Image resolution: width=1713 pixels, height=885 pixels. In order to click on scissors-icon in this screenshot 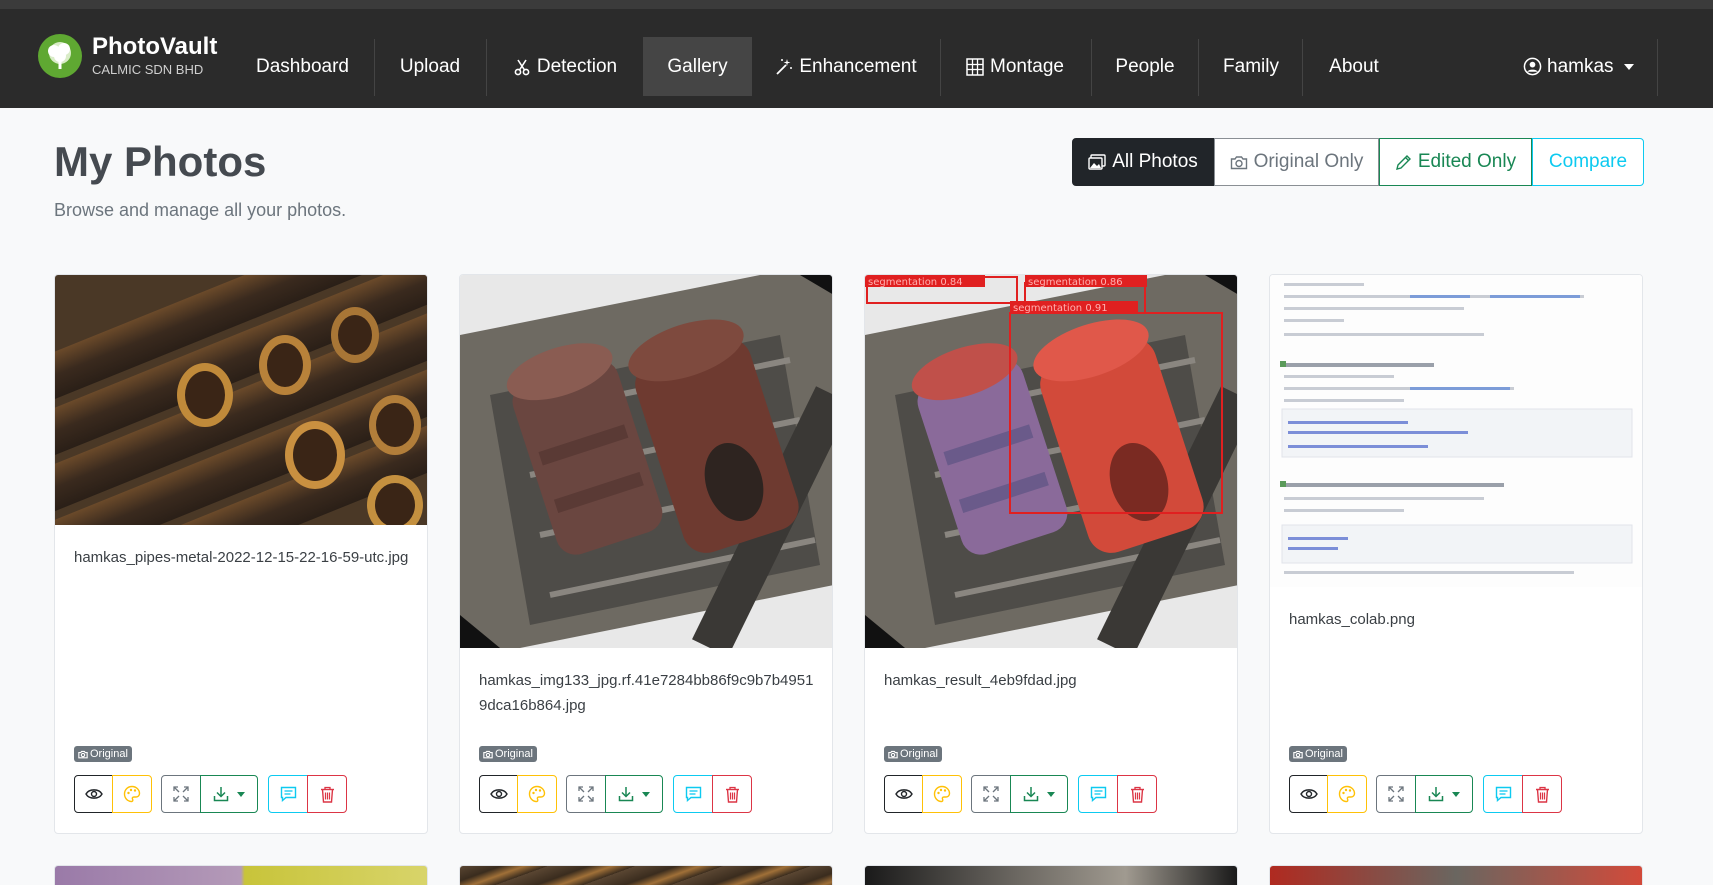, I will do `click(522, 67)`.